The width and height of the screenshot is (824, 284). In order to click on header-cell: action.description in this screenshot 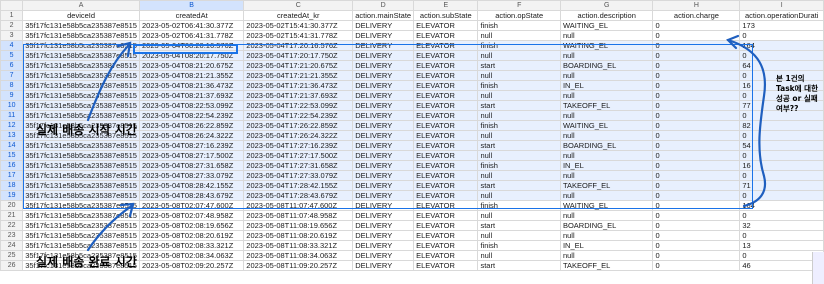, I will do `click(606, 15)`.